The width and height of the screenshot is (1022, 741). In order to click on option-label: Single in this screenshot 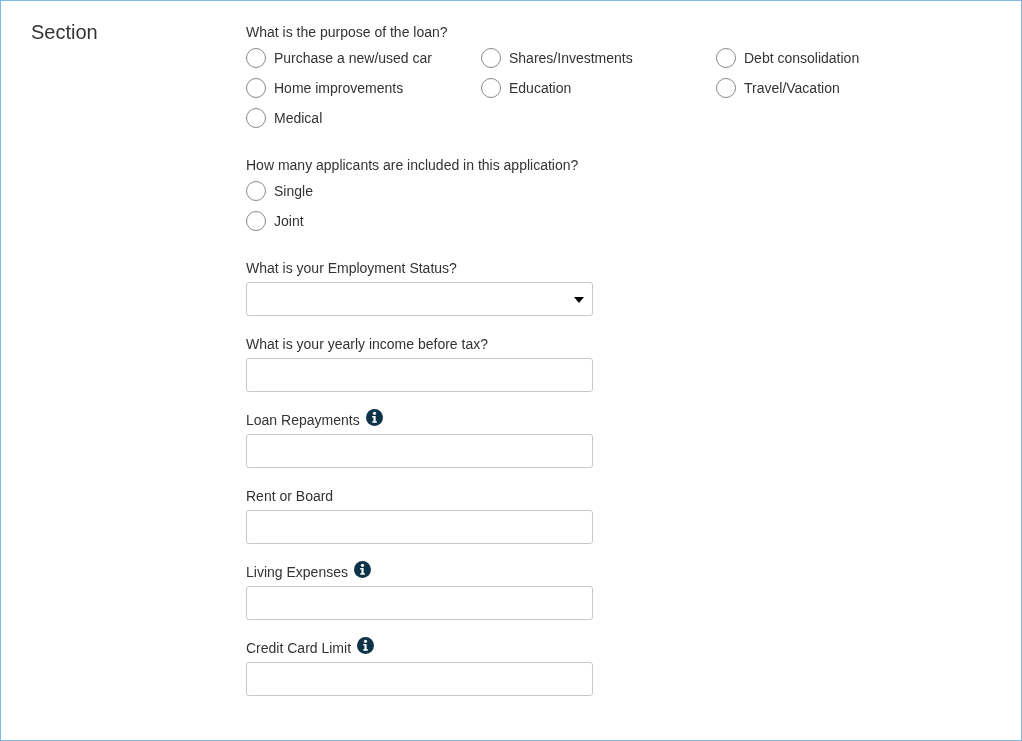, I will do `click(293, 191)`.